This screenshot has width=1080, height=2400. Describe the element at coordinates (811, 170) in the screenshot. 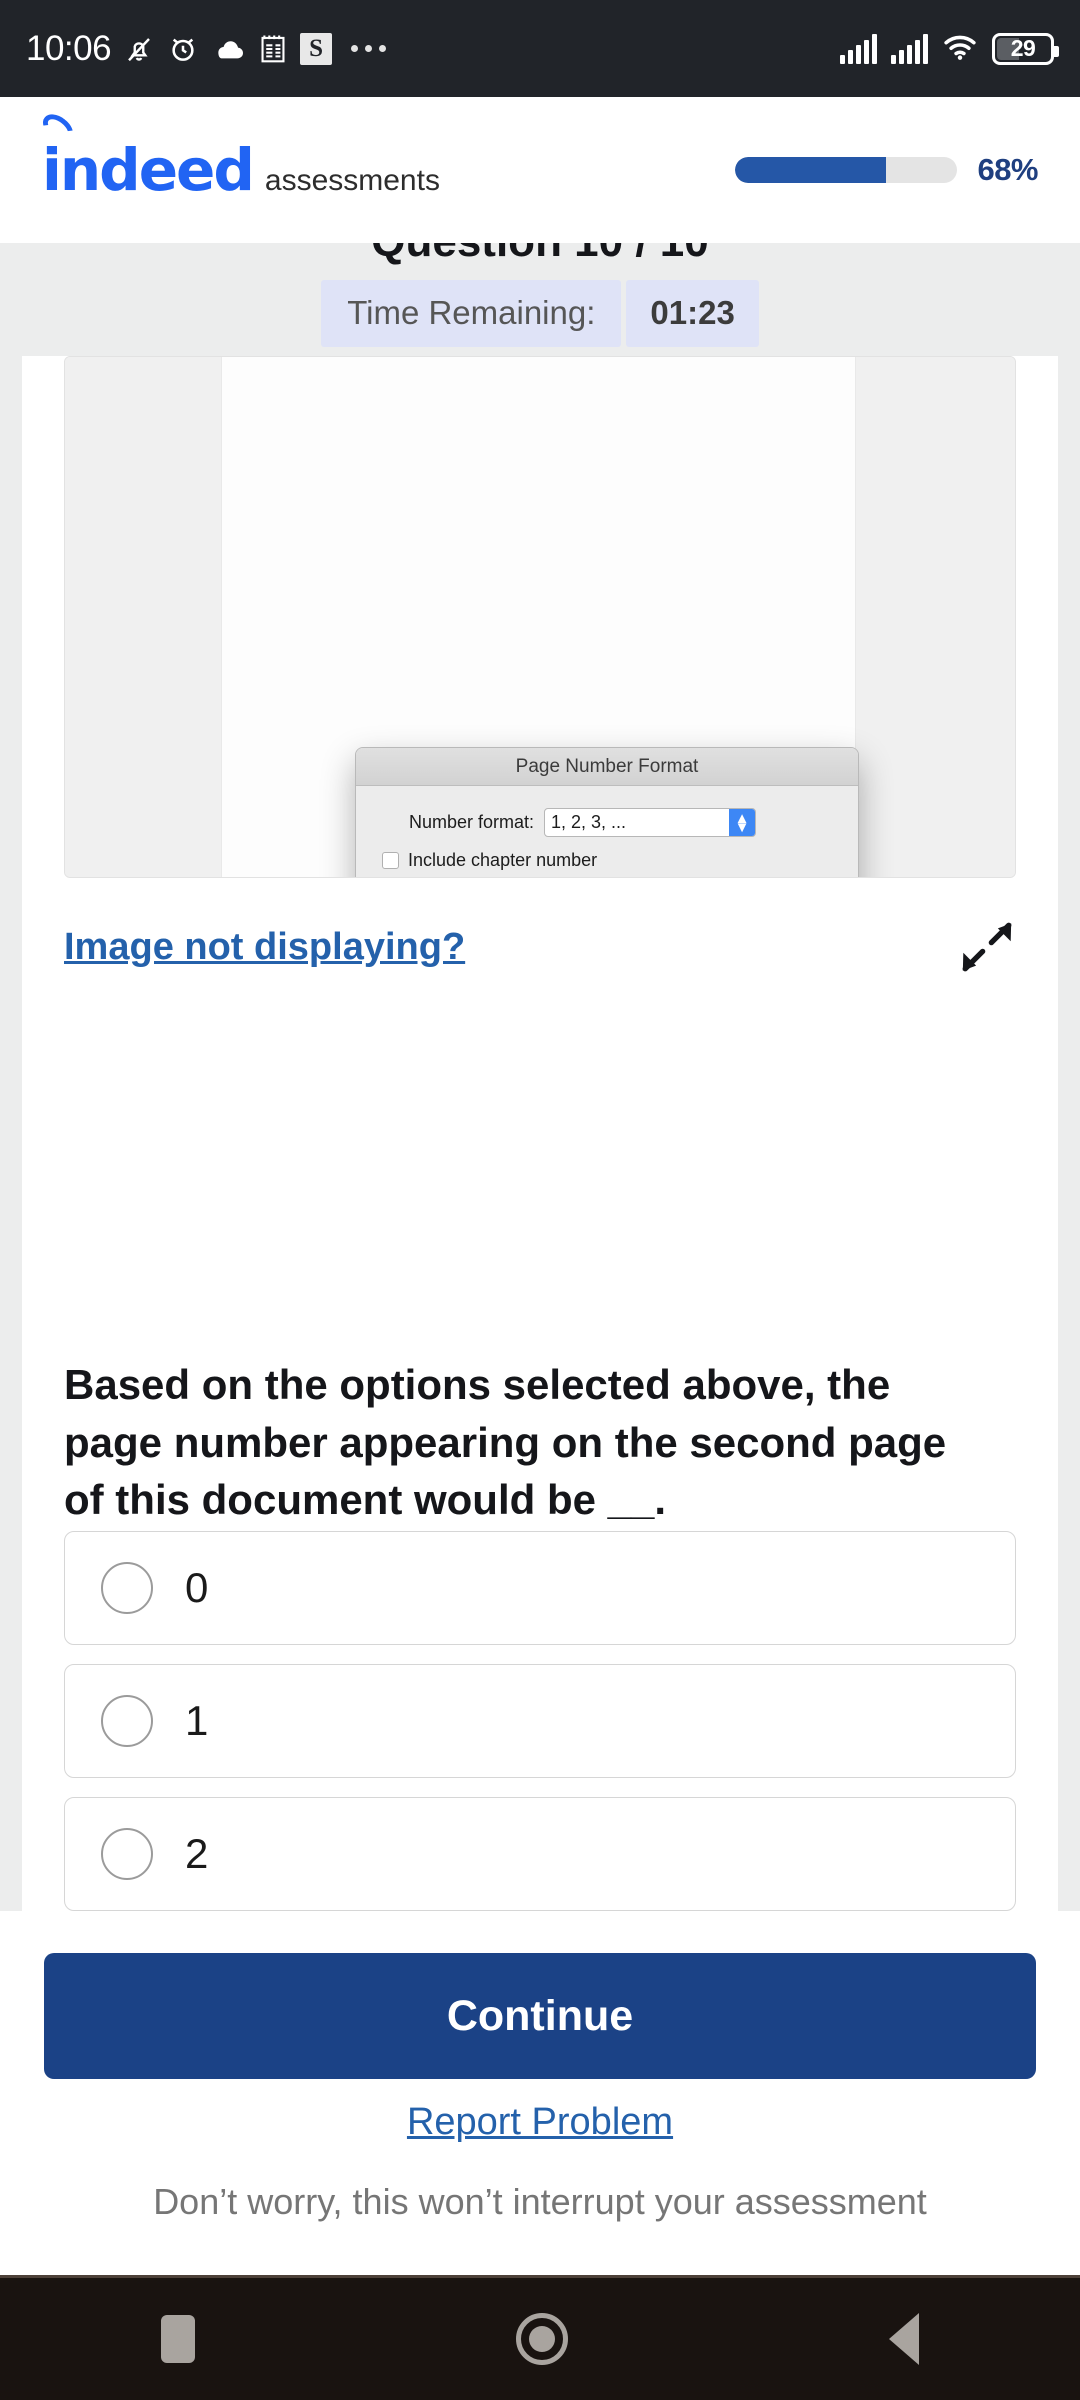

I see `progress-fill` at that location.